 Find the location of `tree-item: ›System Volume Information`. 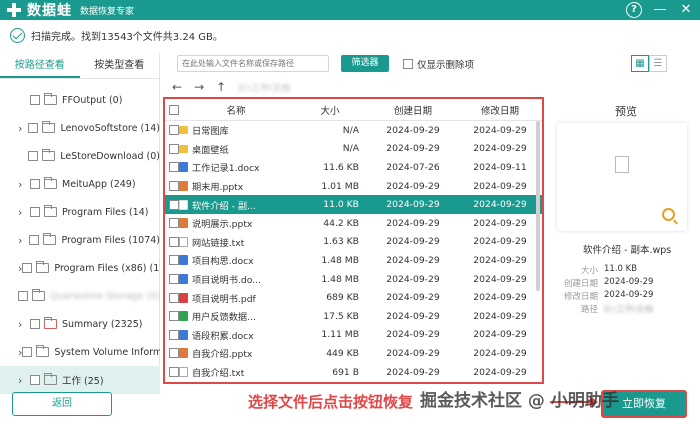

tree-item: ›System Volume Information is located at coordinates (80, 352).